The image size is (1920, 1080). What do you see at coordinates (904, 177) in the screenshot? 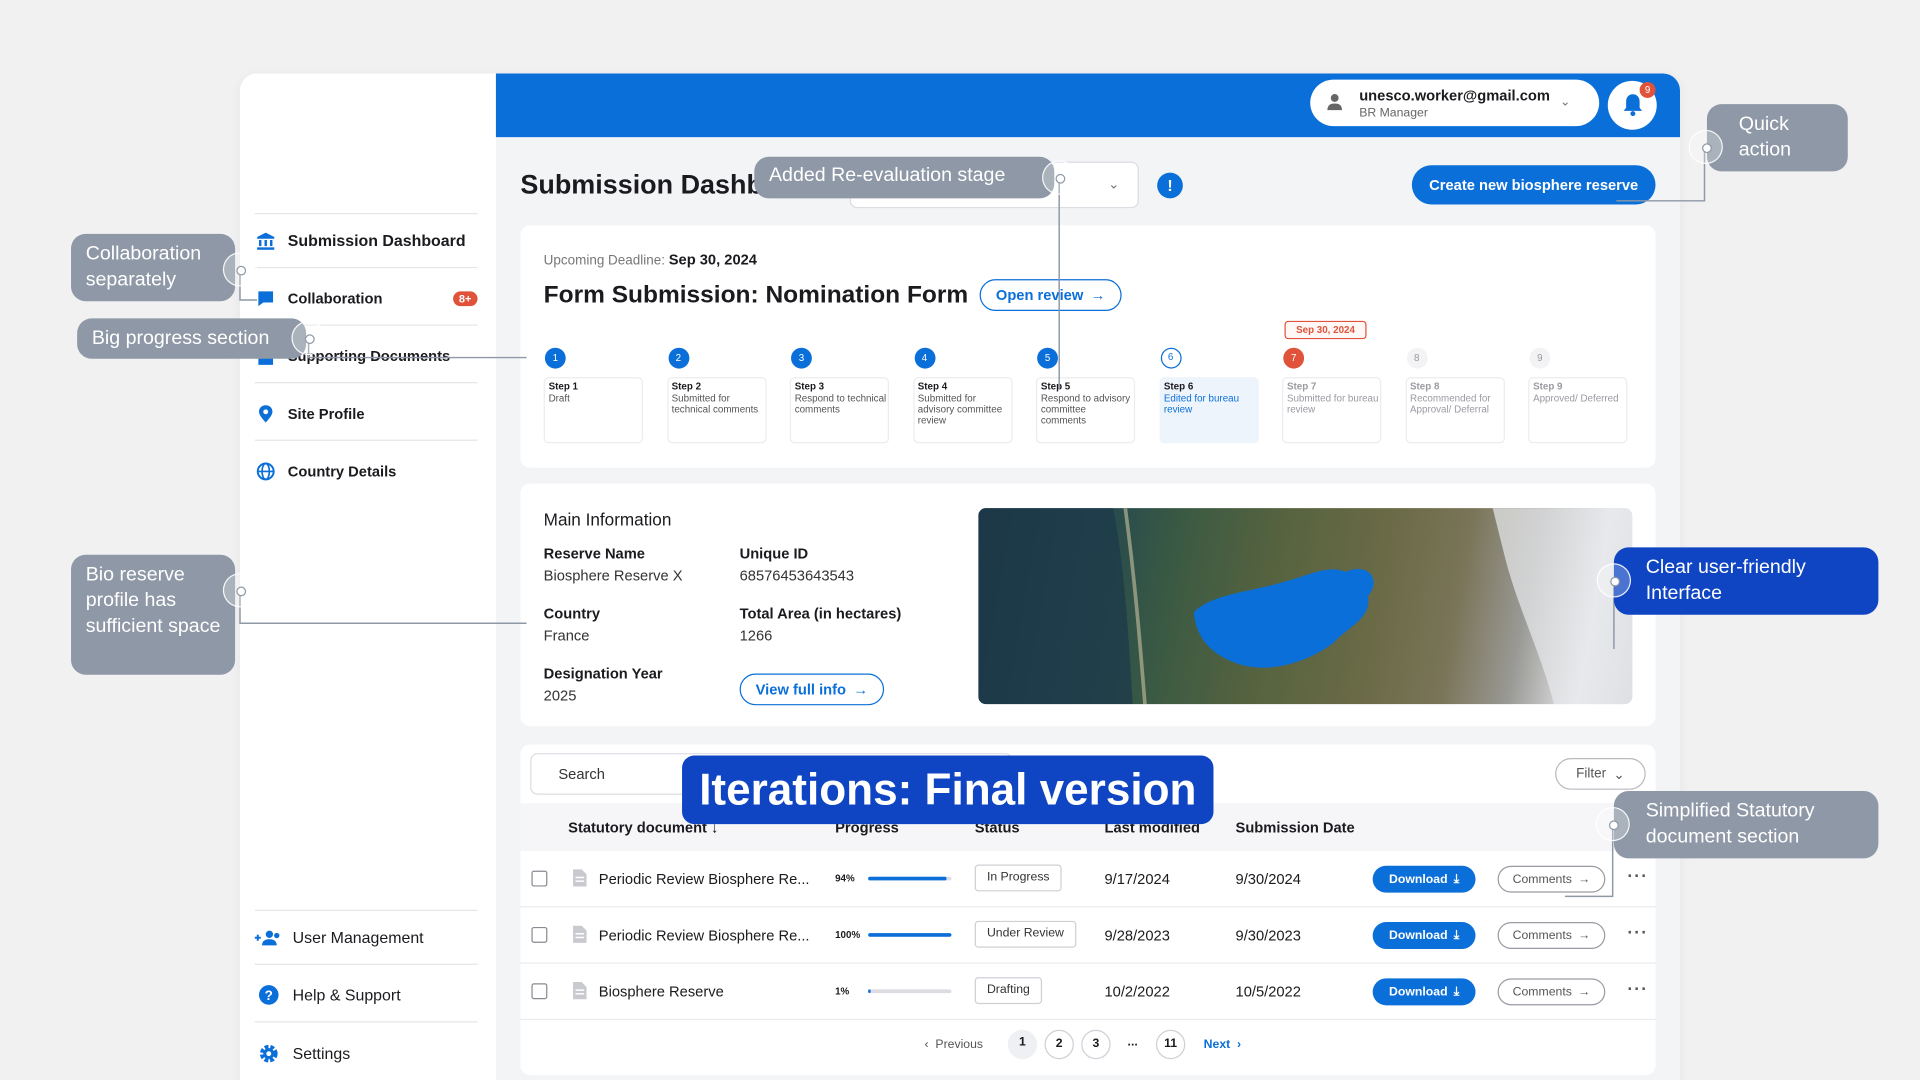
I see `annotation-re-evaluation: Added Re-evaluation stage` at bounding box center [904, 177].